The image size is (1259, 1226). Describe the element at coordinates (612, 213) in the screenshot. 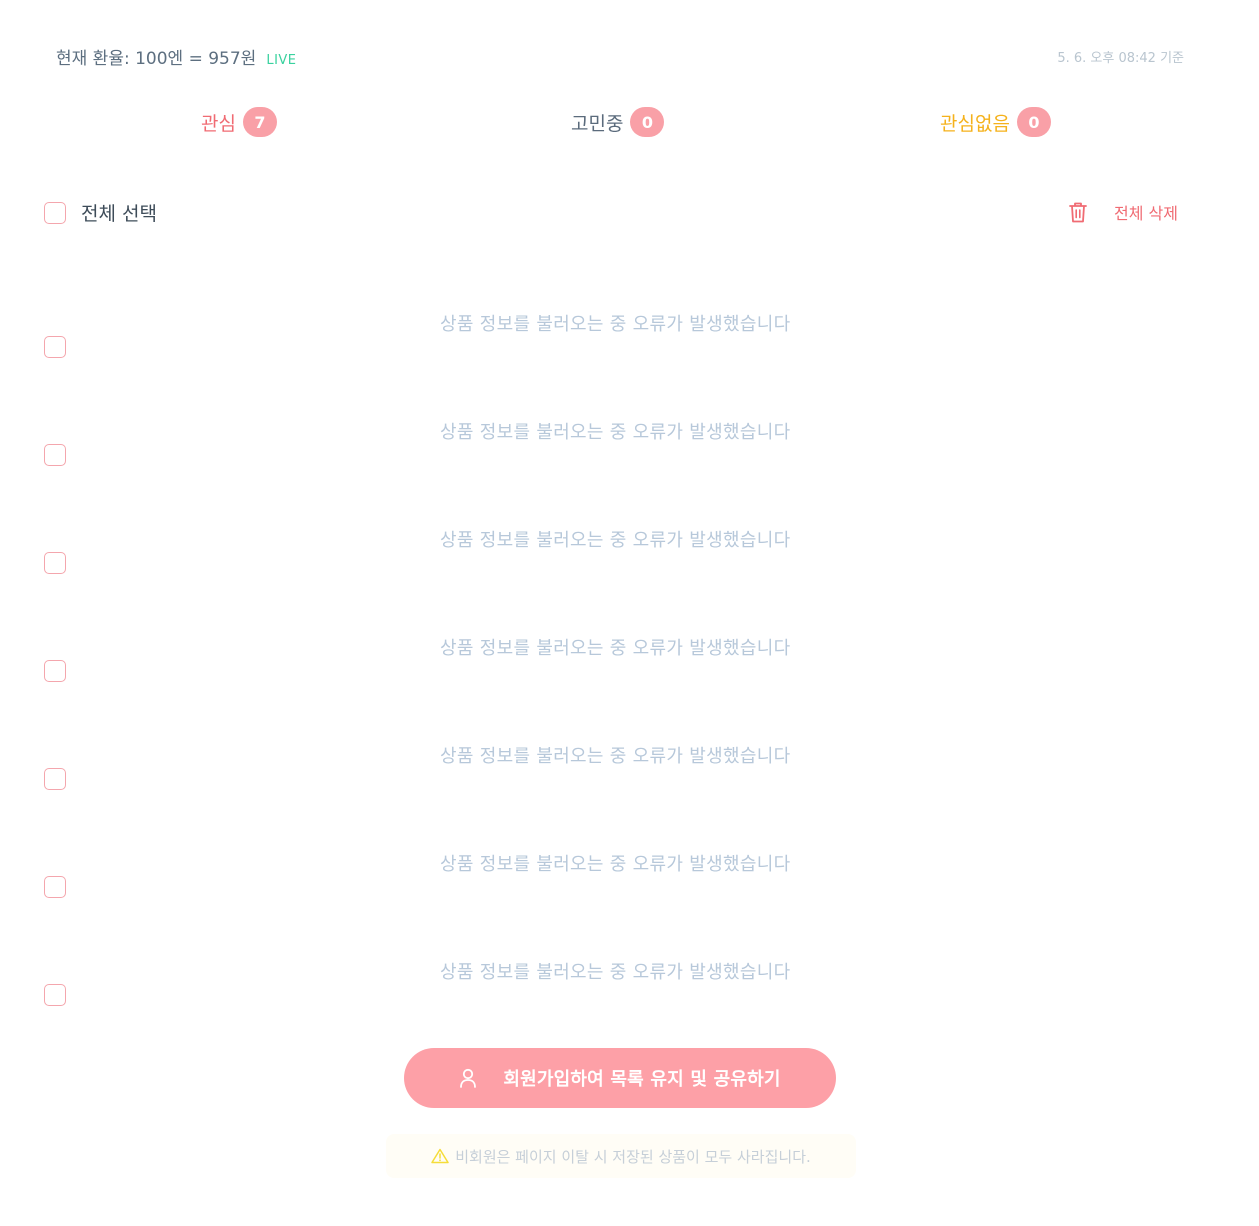

I see `selection-toolbar: 전체 선택 전체 삭제` at that location.